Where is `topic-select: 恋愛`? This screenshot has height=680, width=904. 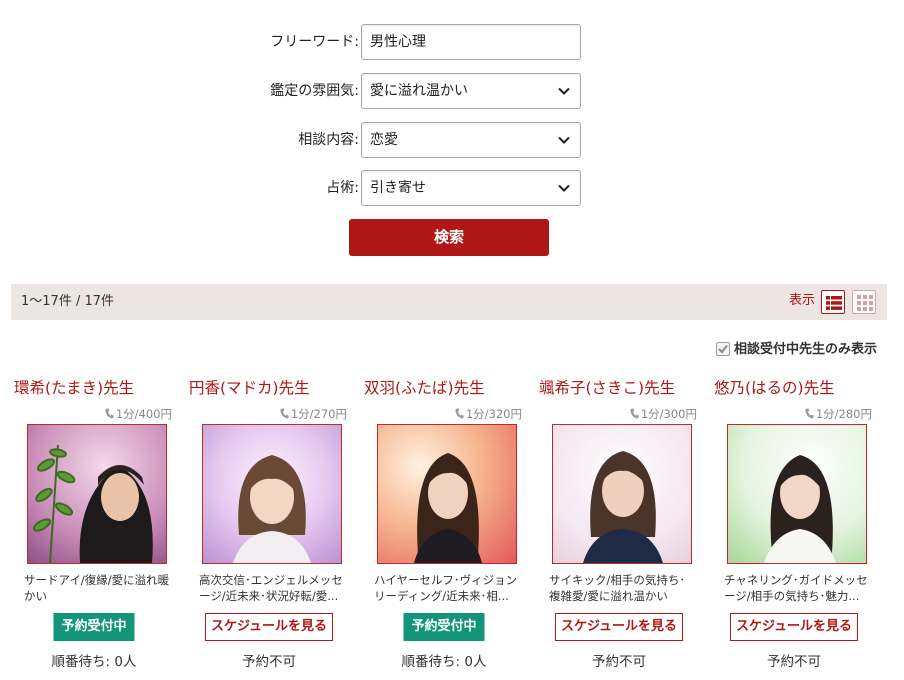 topic-select: 恋愛 is located at coordinates (471, 140).